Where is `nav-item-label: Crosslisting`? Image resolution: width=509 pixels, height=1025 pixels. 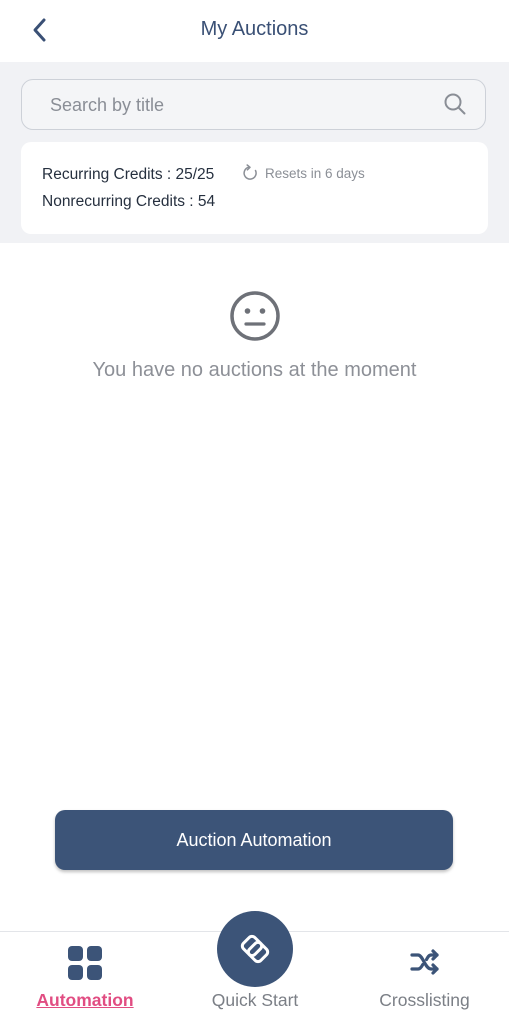 nav-item-label: Crosslisting is located at coordinates (424, 1000).